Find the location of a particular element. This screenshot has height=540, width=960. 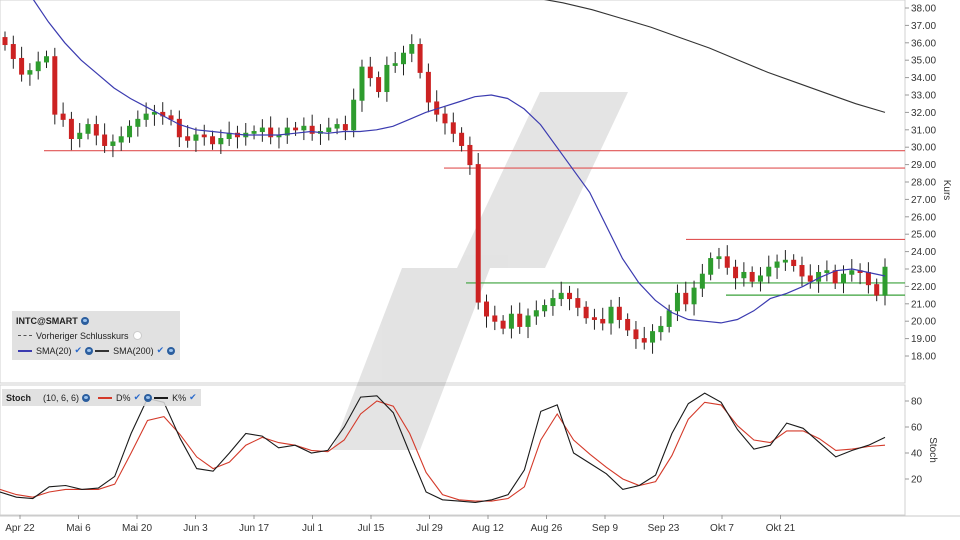

legend-title-row: INTC@SMART is located at coordinates (96, 320).